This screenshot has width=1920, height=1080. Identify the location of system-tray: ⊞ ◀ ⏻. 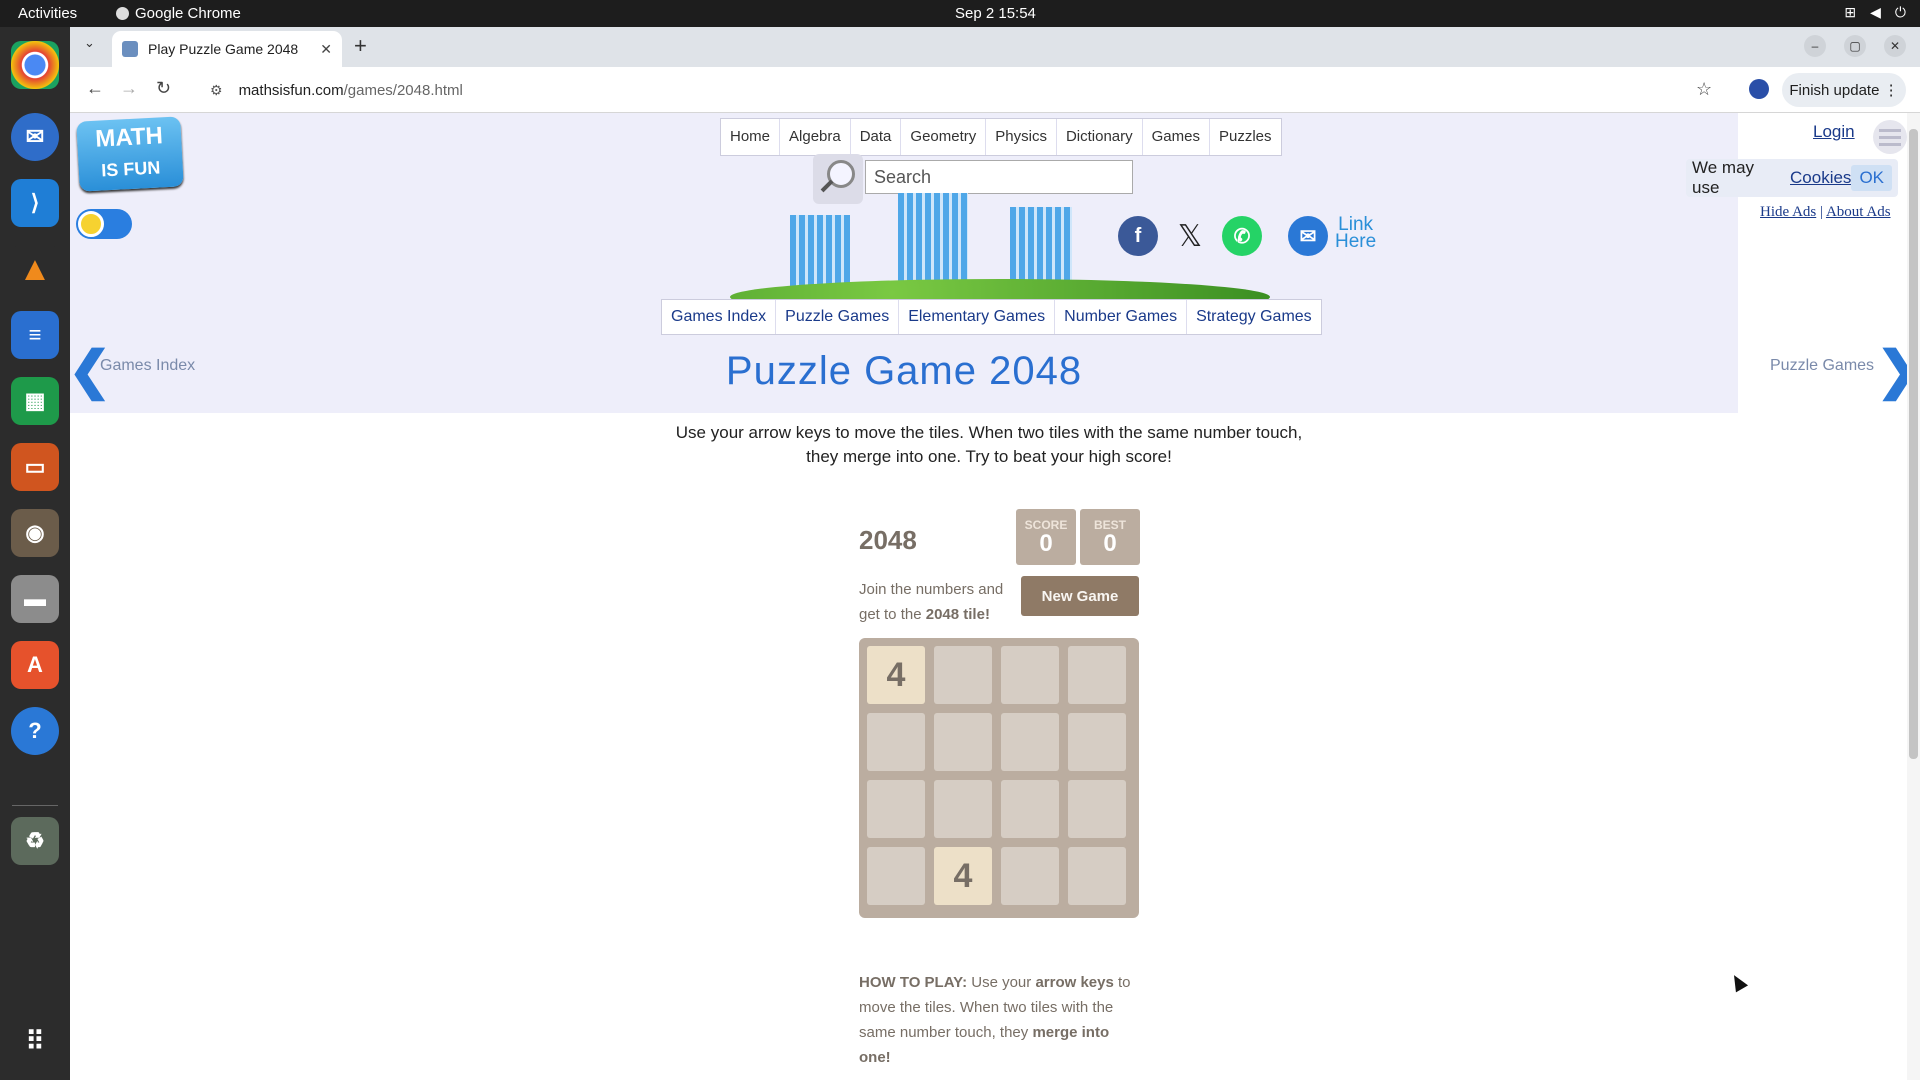
(1875, 12).